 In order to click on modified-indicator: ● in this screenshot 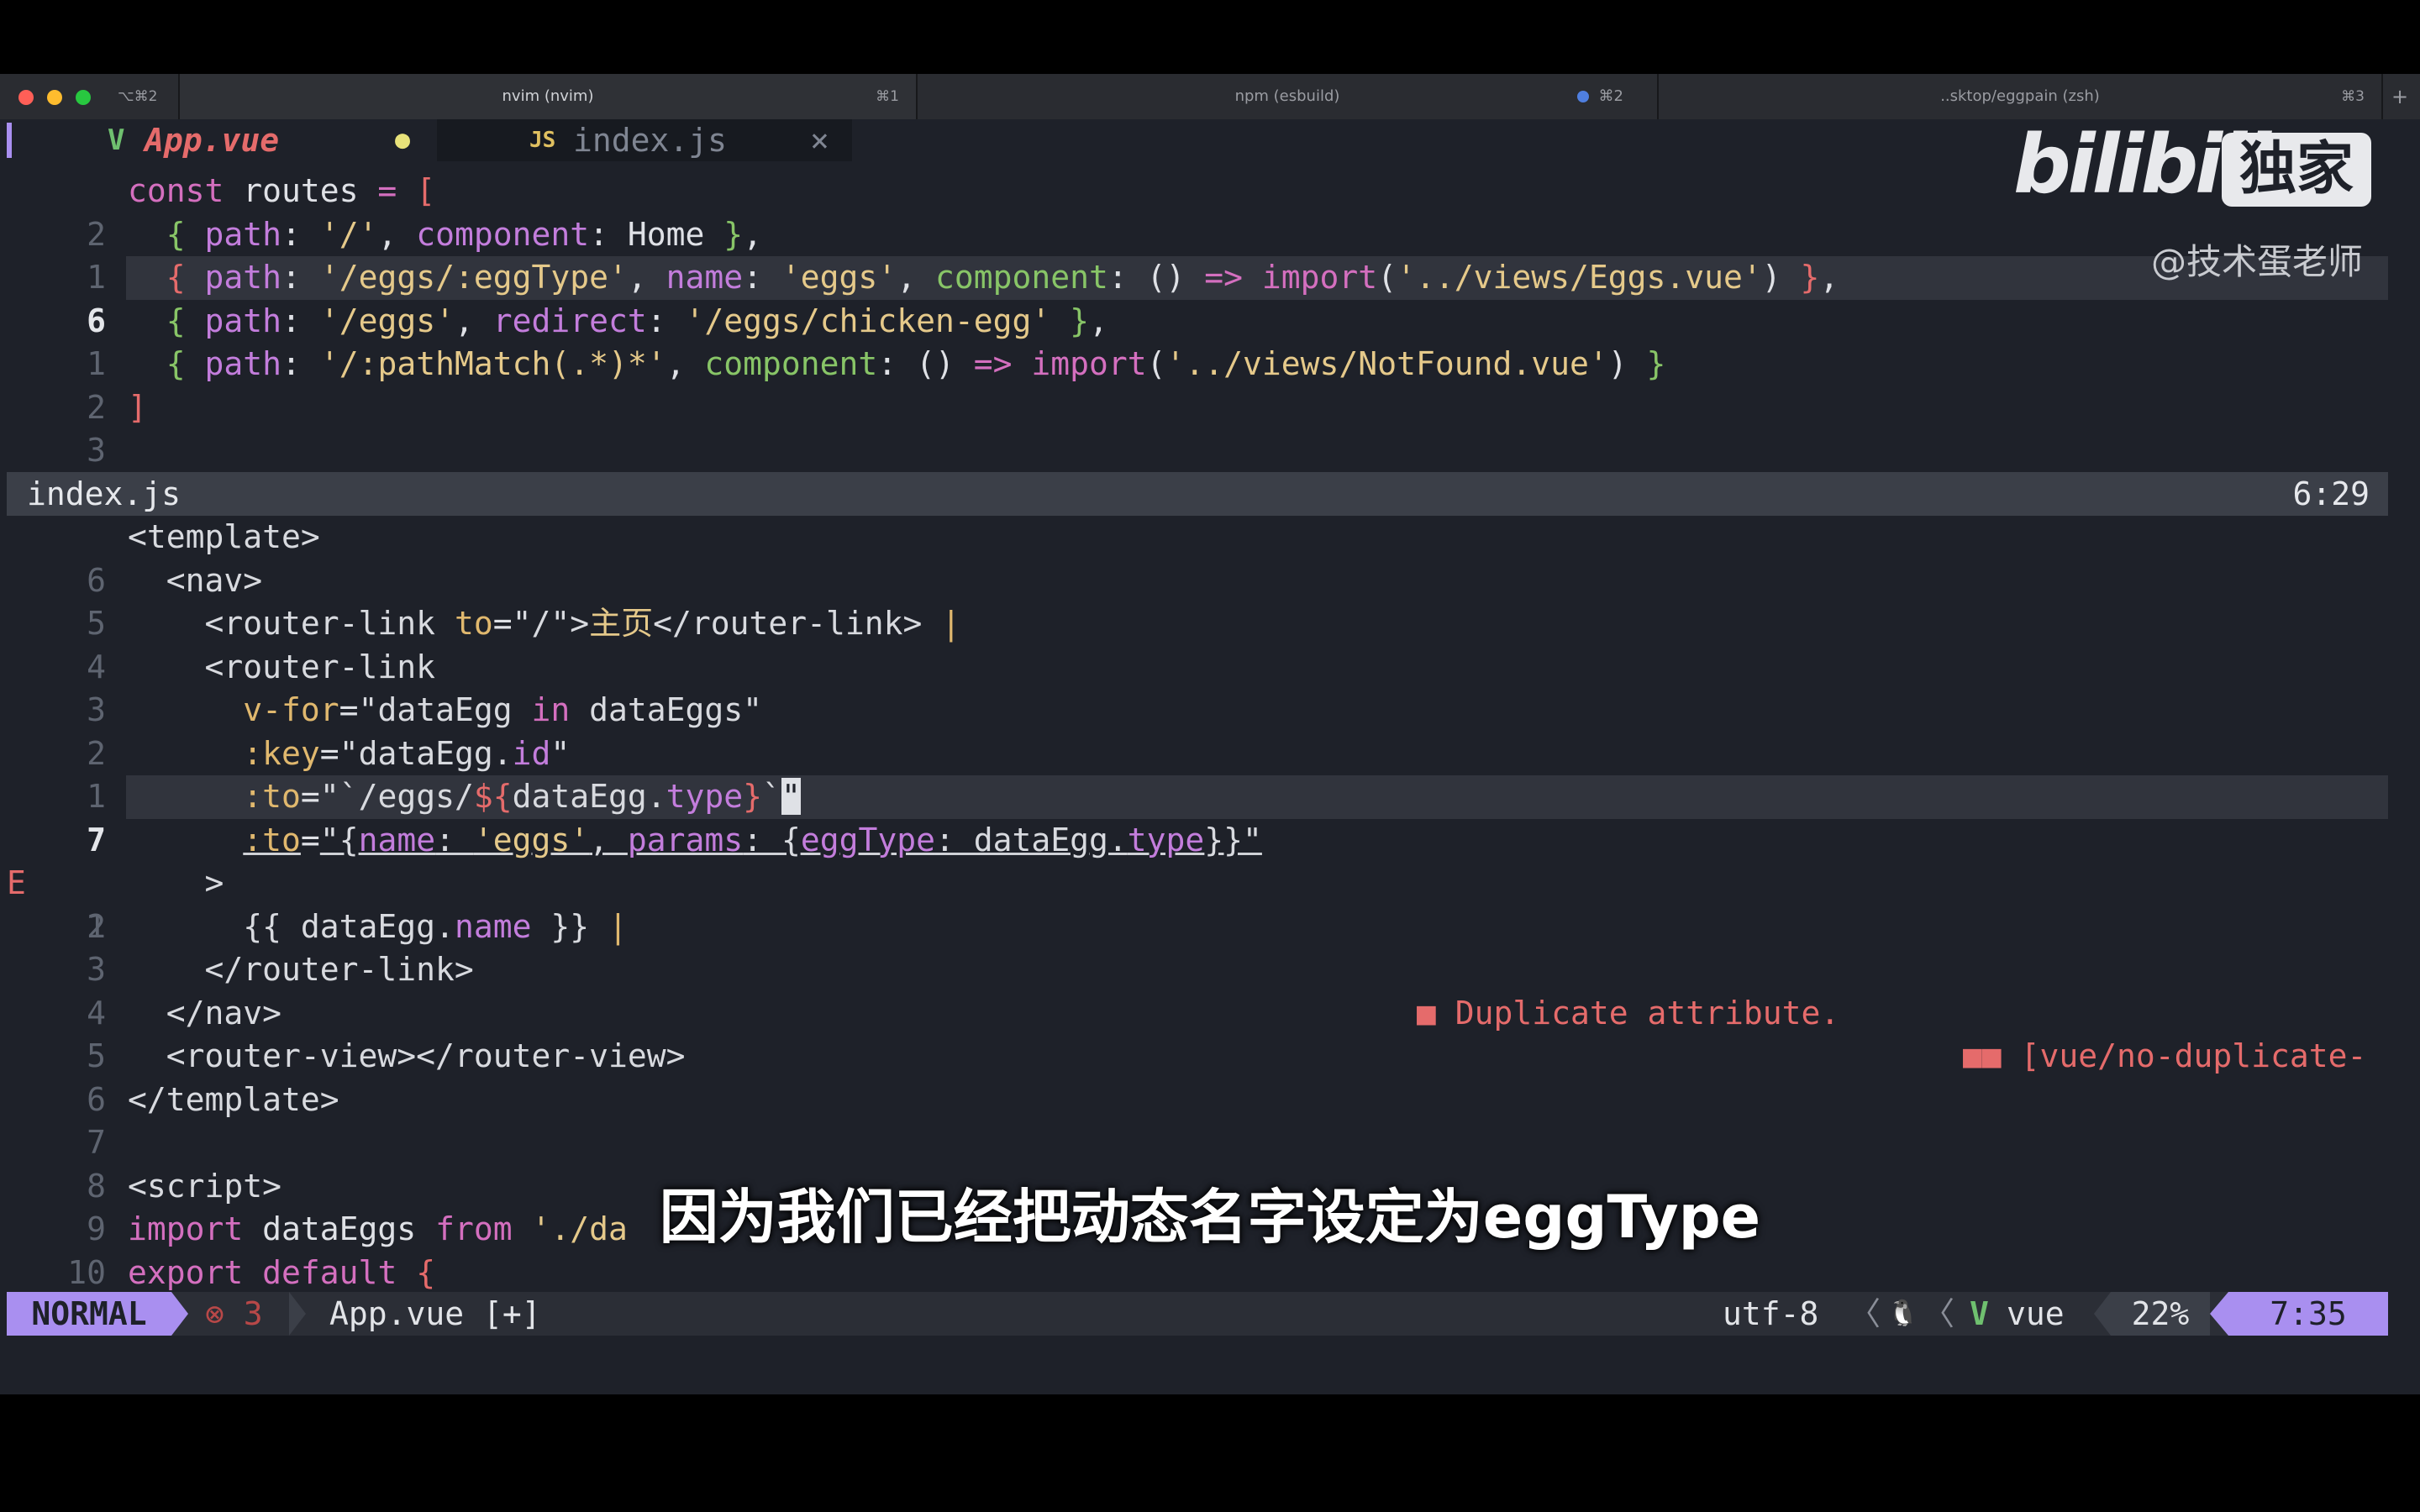, I will do `click(403, 140)`.